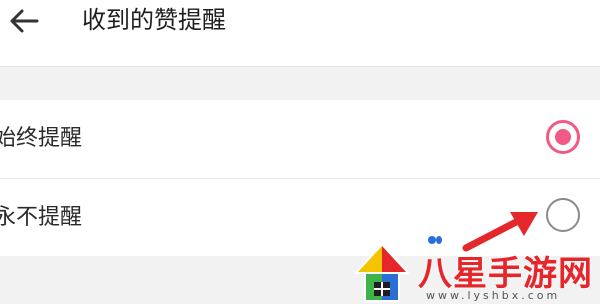 Image resolution: width=600 pixels, height=304 pixels. What do you see at coordinates (382, 272) in the screenshot?
I see `watermark-logo-icon` at bounding box center [382, 272].